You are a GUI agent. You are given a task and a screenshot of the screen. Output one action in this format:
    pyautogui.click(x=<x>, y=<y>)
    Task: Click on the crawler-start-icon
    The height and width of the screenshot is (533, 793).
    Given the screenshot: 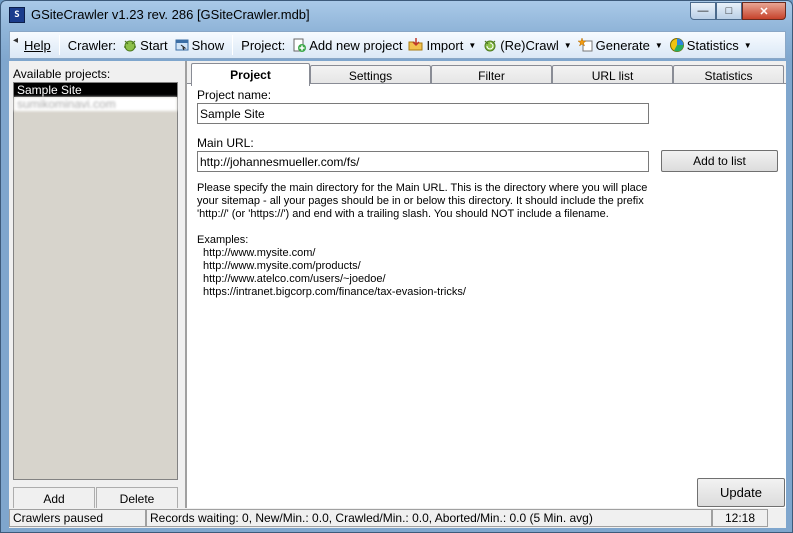 What is the action you would take?
    pyautogui.click(x=130, y=46)
    